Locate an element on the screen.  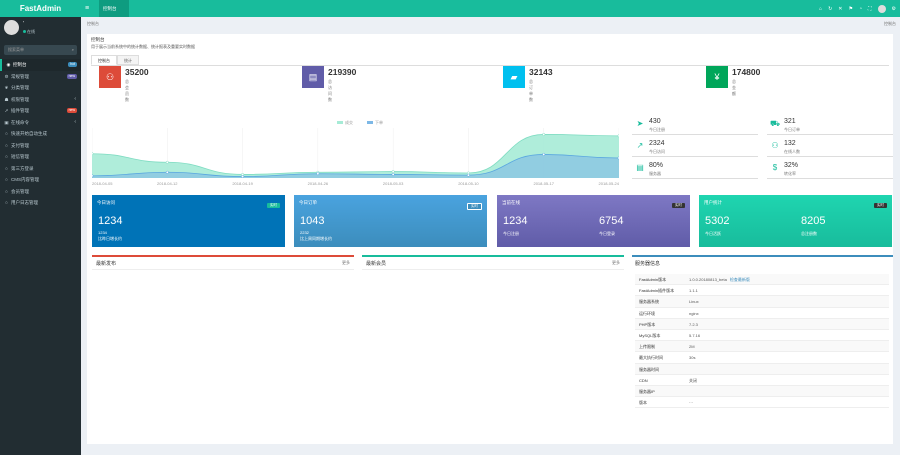
card-value-2: 6754 is located at coordinates (611, 221).